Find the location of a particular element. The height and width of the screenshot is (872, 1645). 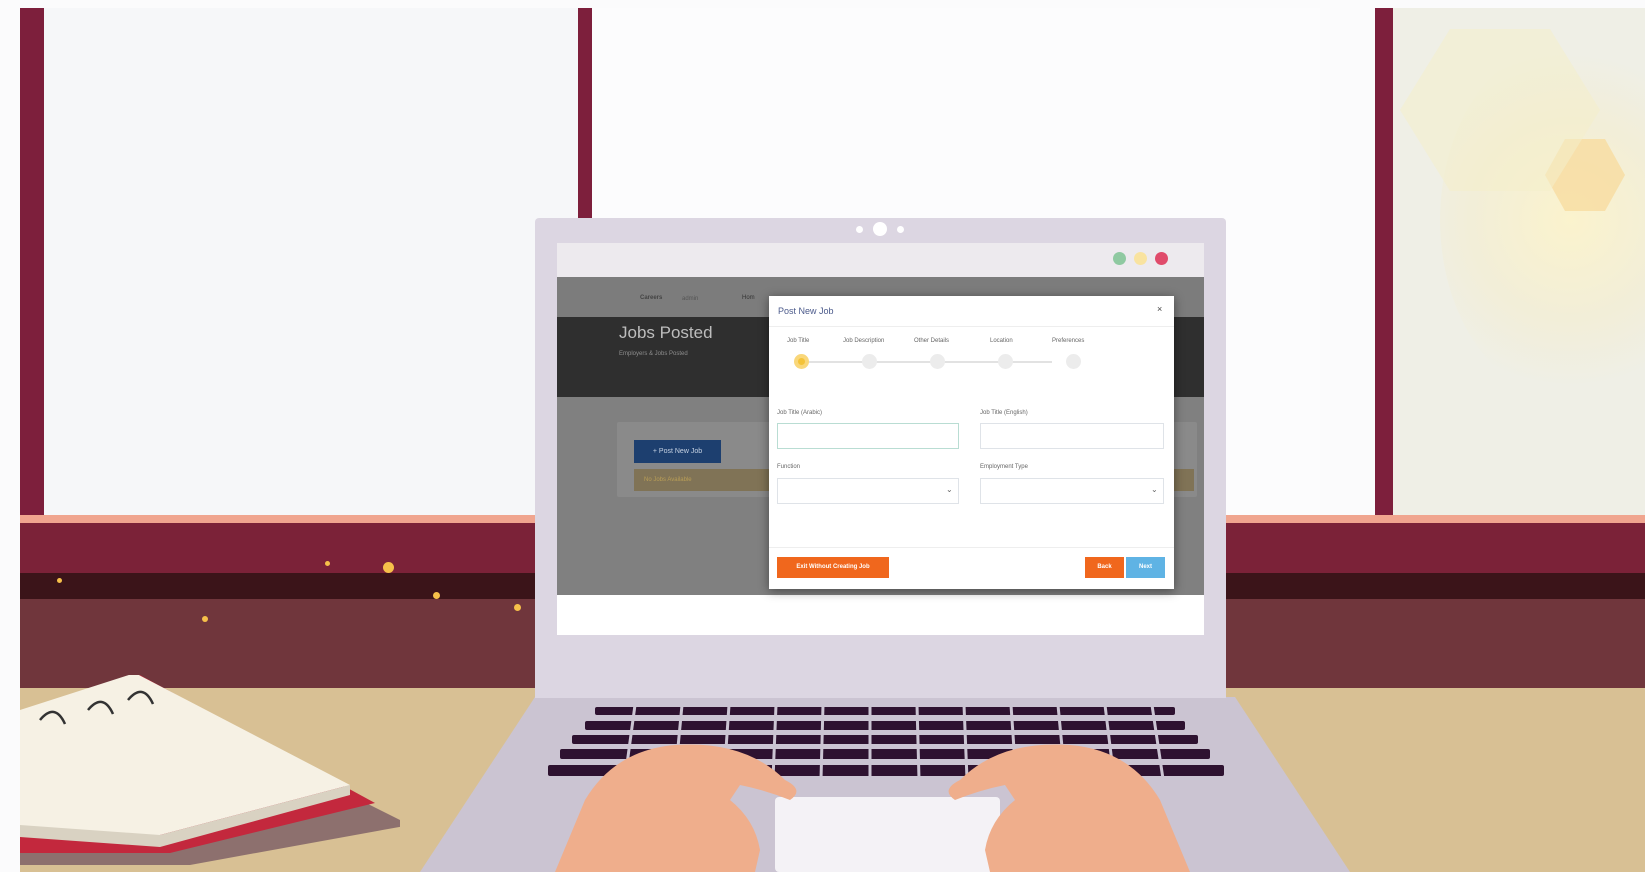

step-label: Preferences is located at coordinates (1068, 341).